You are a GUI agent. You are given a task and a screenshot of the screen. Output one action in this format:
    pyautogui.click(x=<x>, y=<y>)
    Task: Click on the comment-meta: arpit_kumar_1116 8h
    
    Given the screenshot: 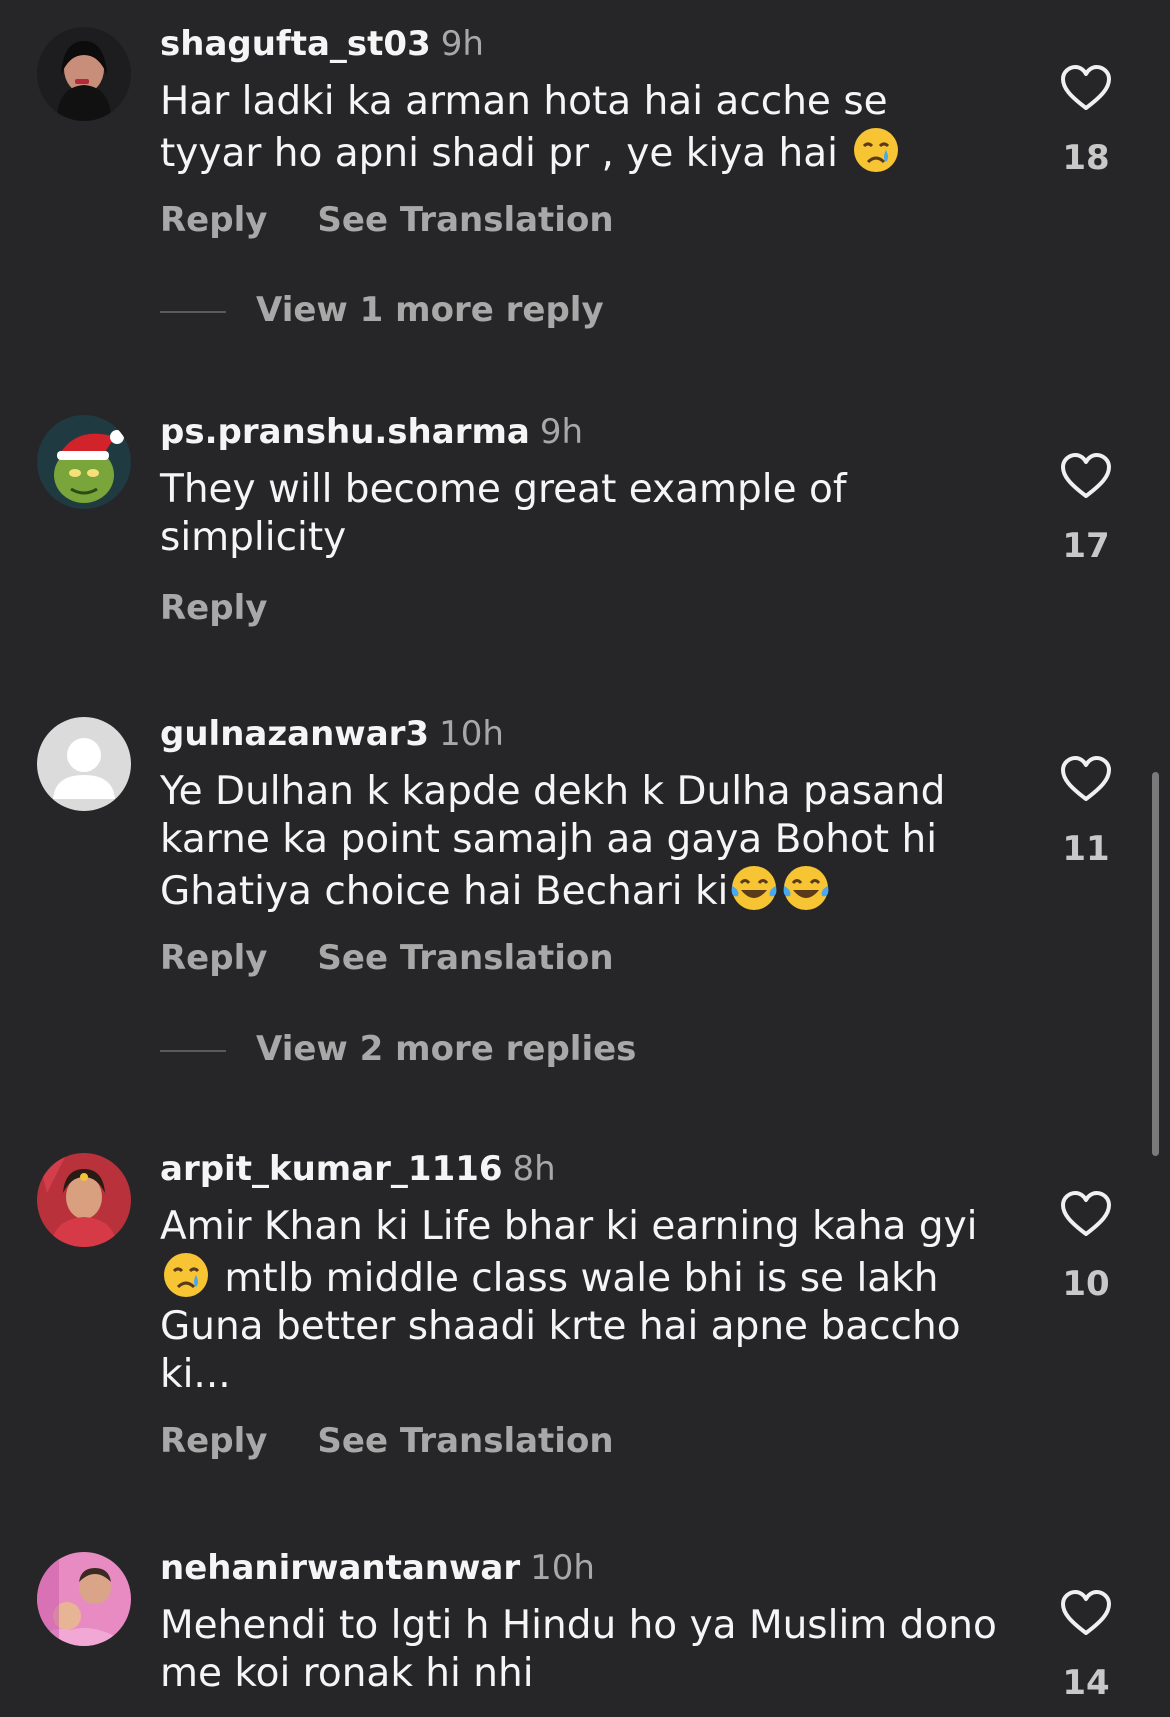 What is the action you would take?
    pyautogui.click(x=358, y=1169)
    